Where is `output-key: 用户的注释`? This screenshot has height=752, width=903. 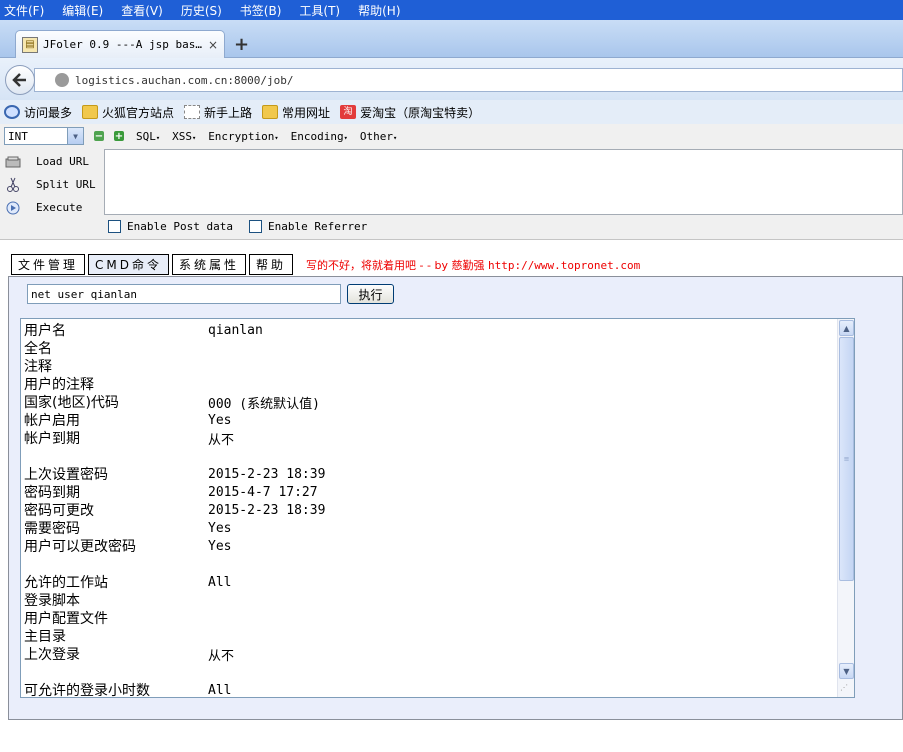 output-key: 用户的注释 is located at coordinates (59, 385).